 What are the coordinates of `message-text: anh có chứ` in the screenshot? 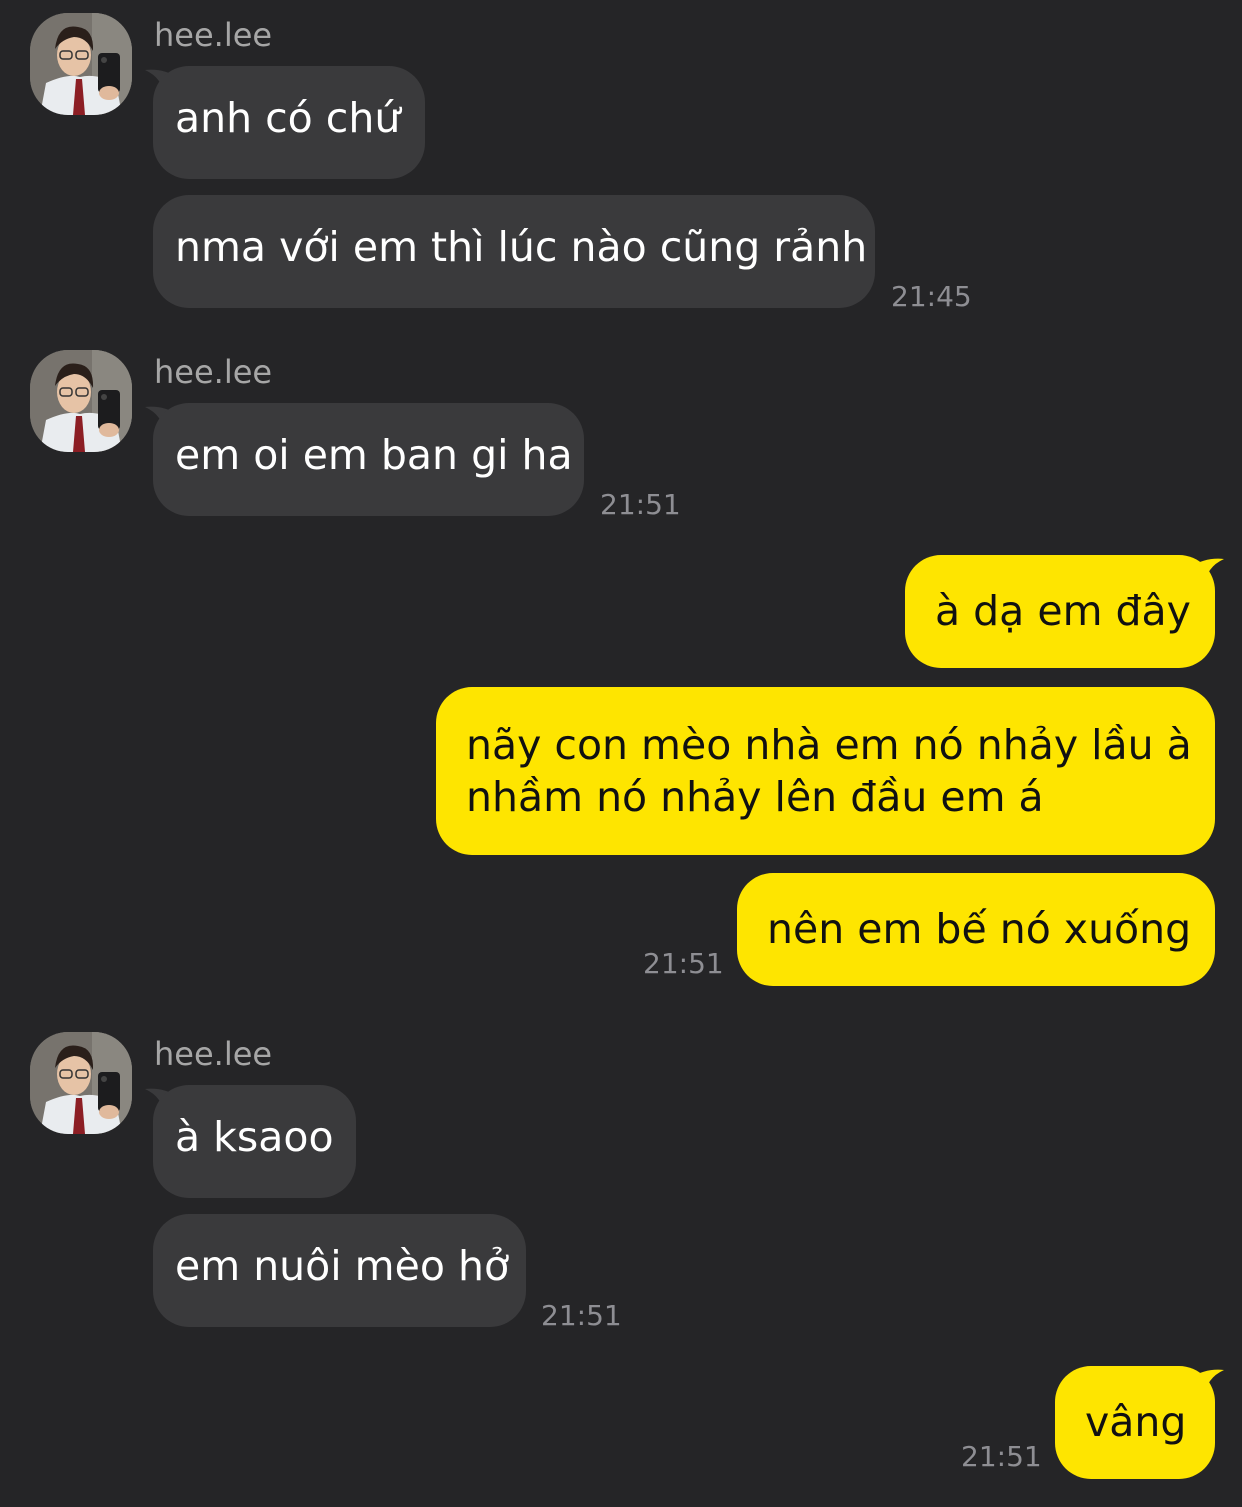 It's located at (288, 118).